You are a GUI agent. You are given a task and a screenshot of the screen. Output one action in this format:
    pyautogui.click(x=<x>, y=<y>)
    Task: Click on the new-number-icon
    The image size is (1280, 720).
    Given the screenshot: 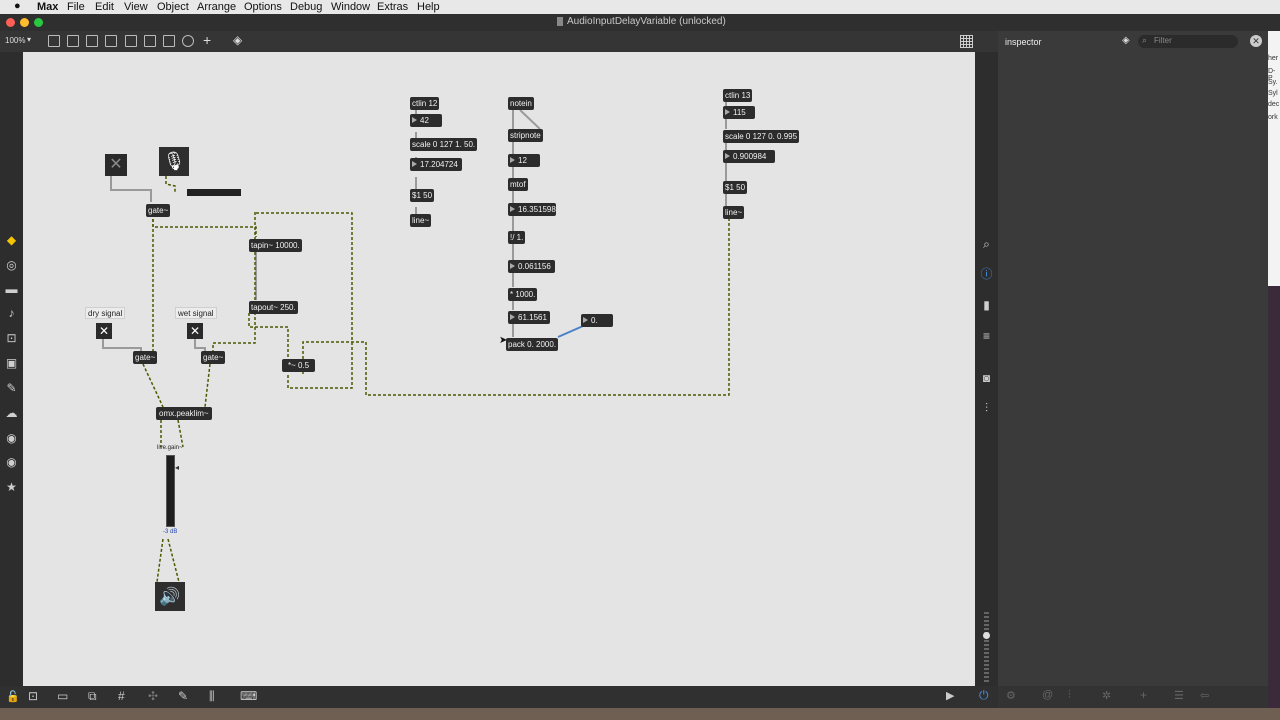 What is the action you would take?
    pyautogui.click(x=131, y=41)
    